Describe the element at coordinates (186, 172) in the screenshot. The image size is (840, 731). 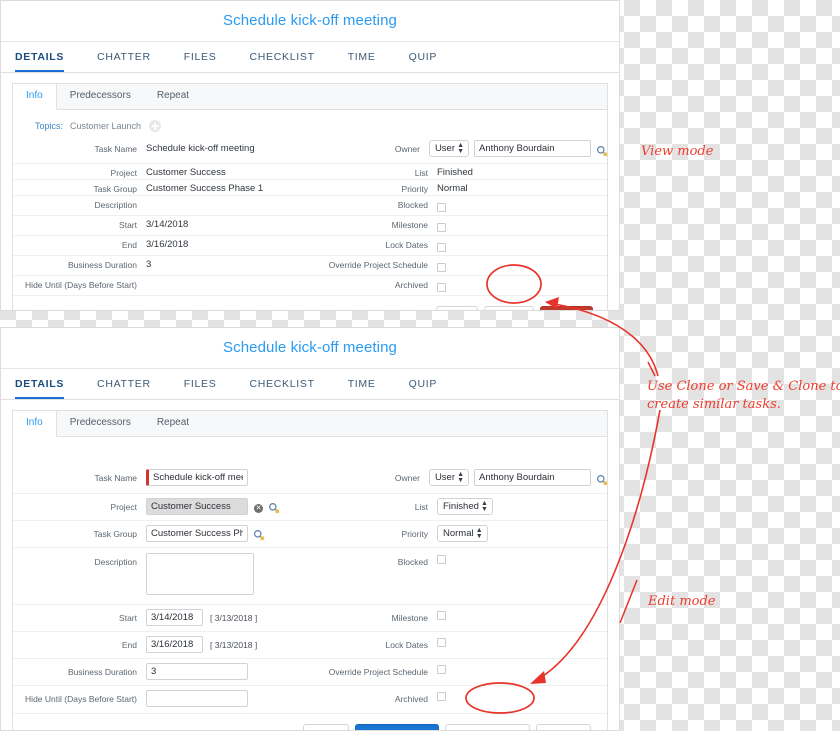
I see `value-project: Customer Success` at that location.